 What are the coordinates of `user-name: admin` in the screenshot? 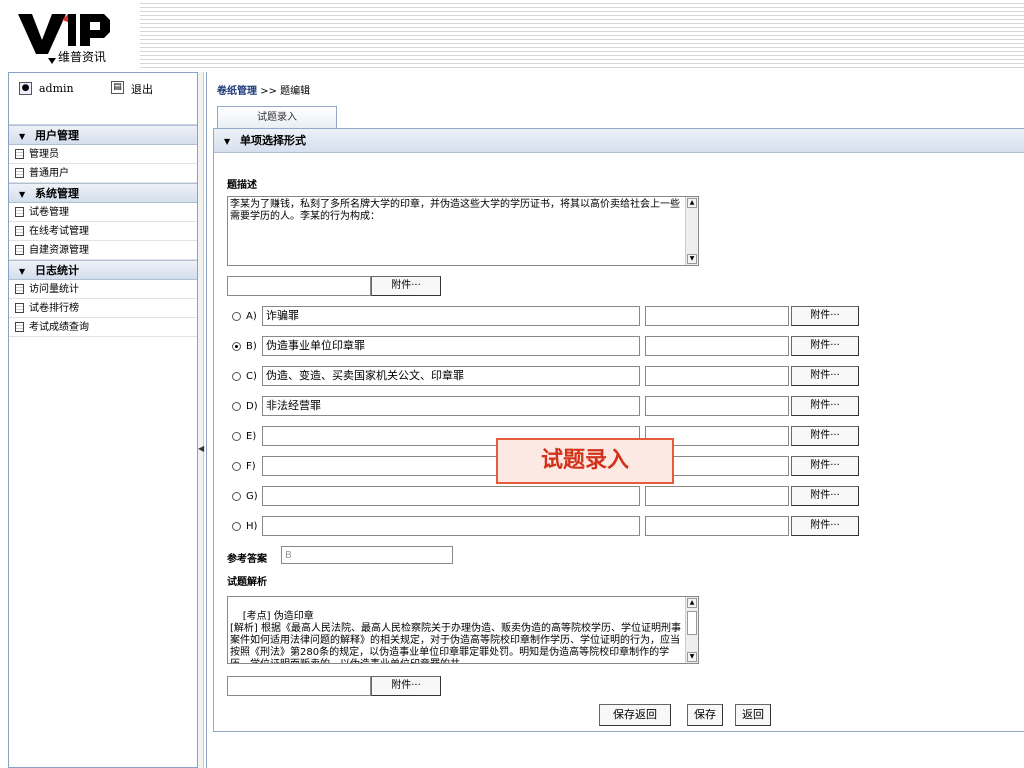 It's located at (56, 88).